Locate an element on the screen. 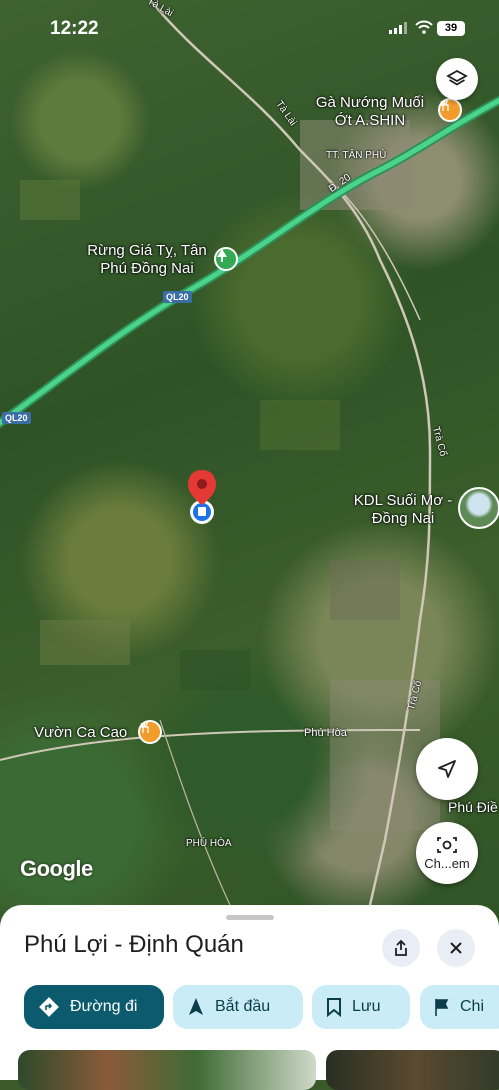 This screenshot has height=1090, width=499. poi-photo-thumbnail is located at coordinates (478, 508).